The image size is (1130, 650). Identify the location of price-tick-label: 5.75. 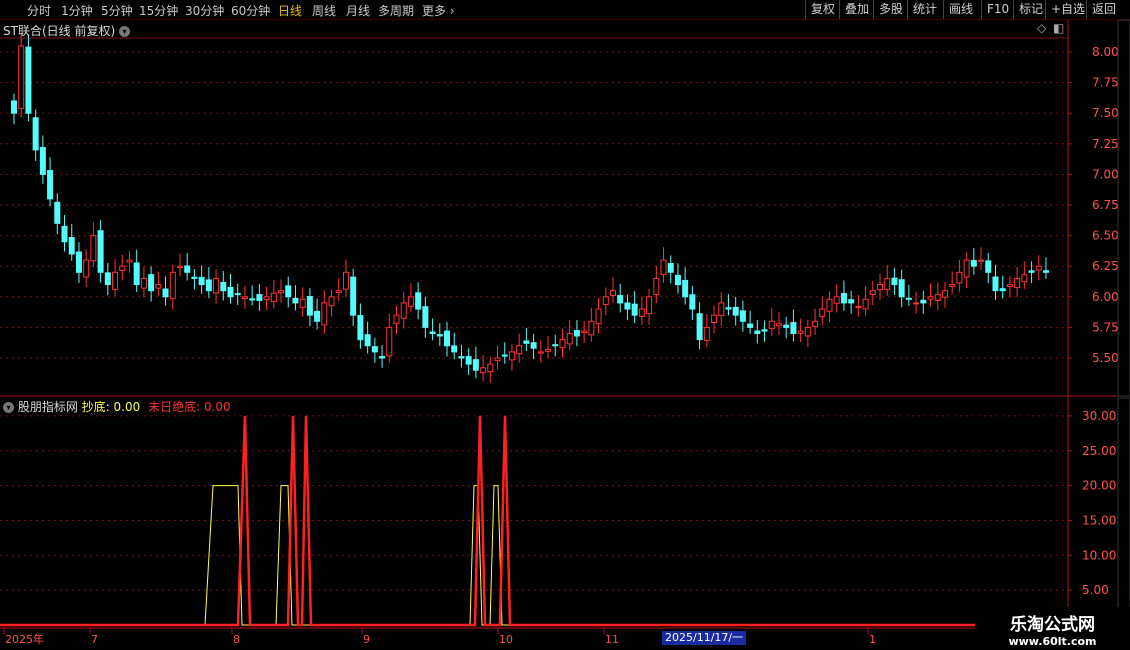
(1105, 327).